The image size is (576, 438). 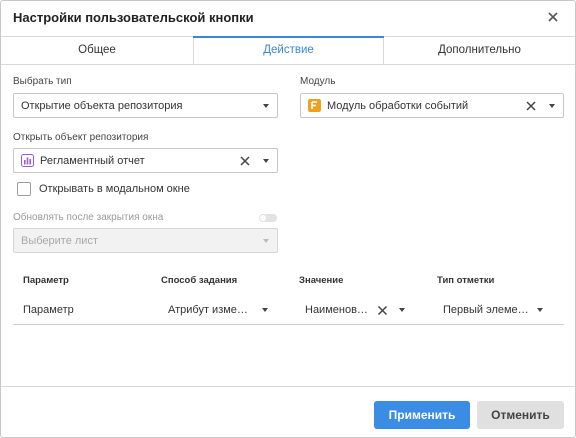 What do you see at coordinates (24, 189) in the screenshot?
I see `modal-window-checkbox` at bounding box center [24, 189].